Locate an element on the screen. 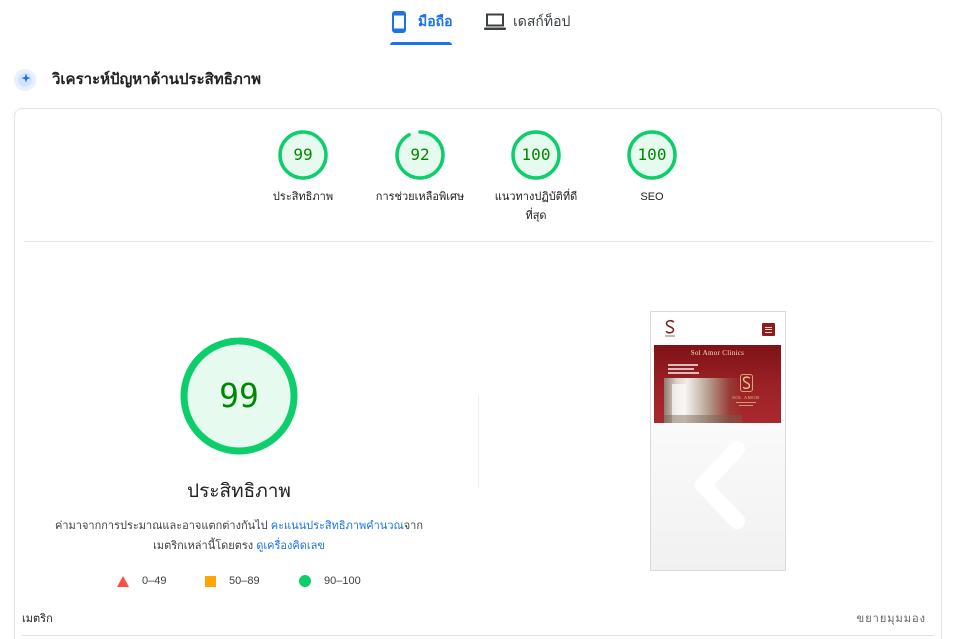 The height and width of the screenshot is (639, 960). laptop-icon is located at coordinates (495, 22).